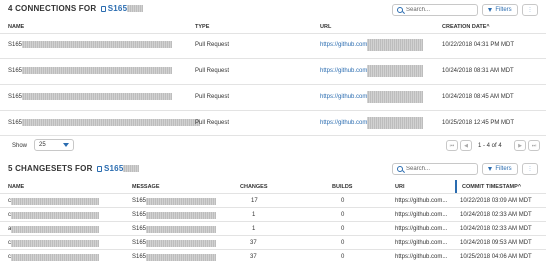  Describe the element at coordinates (254, 215) in the screenshot. I see `row-changes: 1` at that location.